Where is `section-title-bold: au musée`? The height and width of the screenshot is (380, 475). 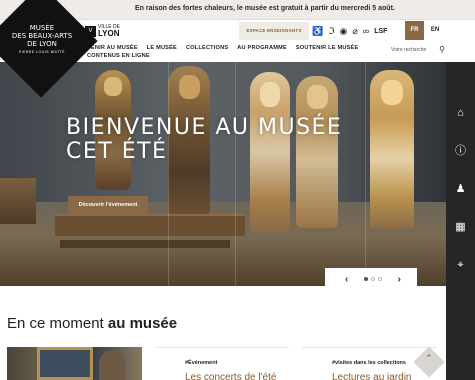 section-title-bold: au musée is located at coordinates (142, 323).